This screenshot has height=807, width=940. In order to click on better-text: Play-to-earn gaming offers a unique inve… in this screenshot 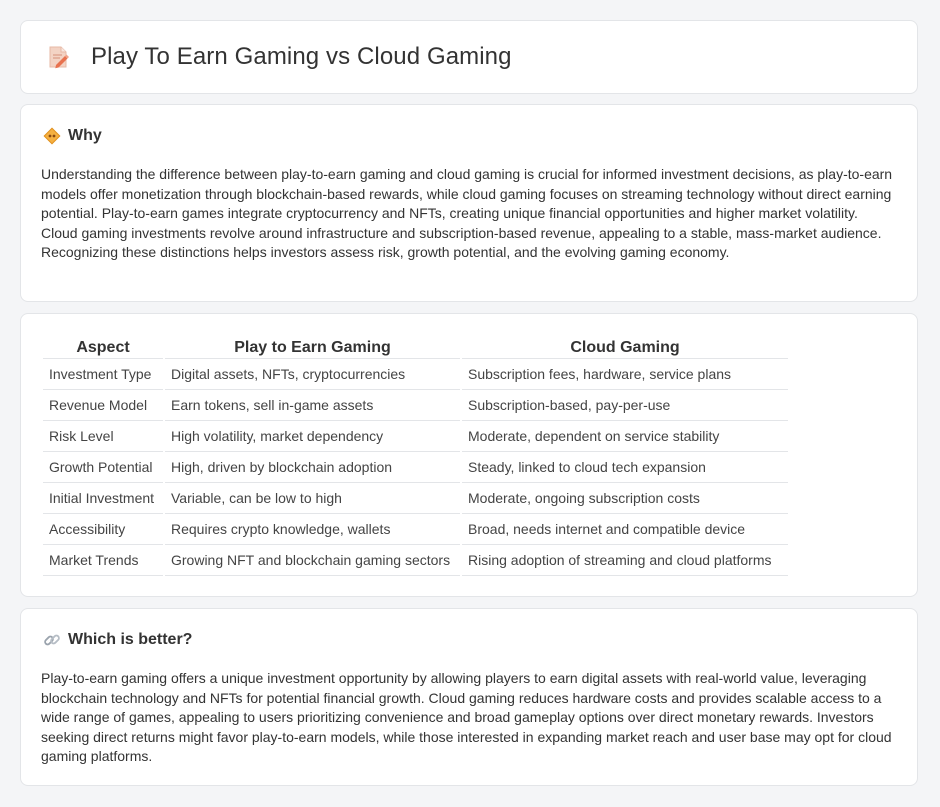, I will do `click(466, 717)`.